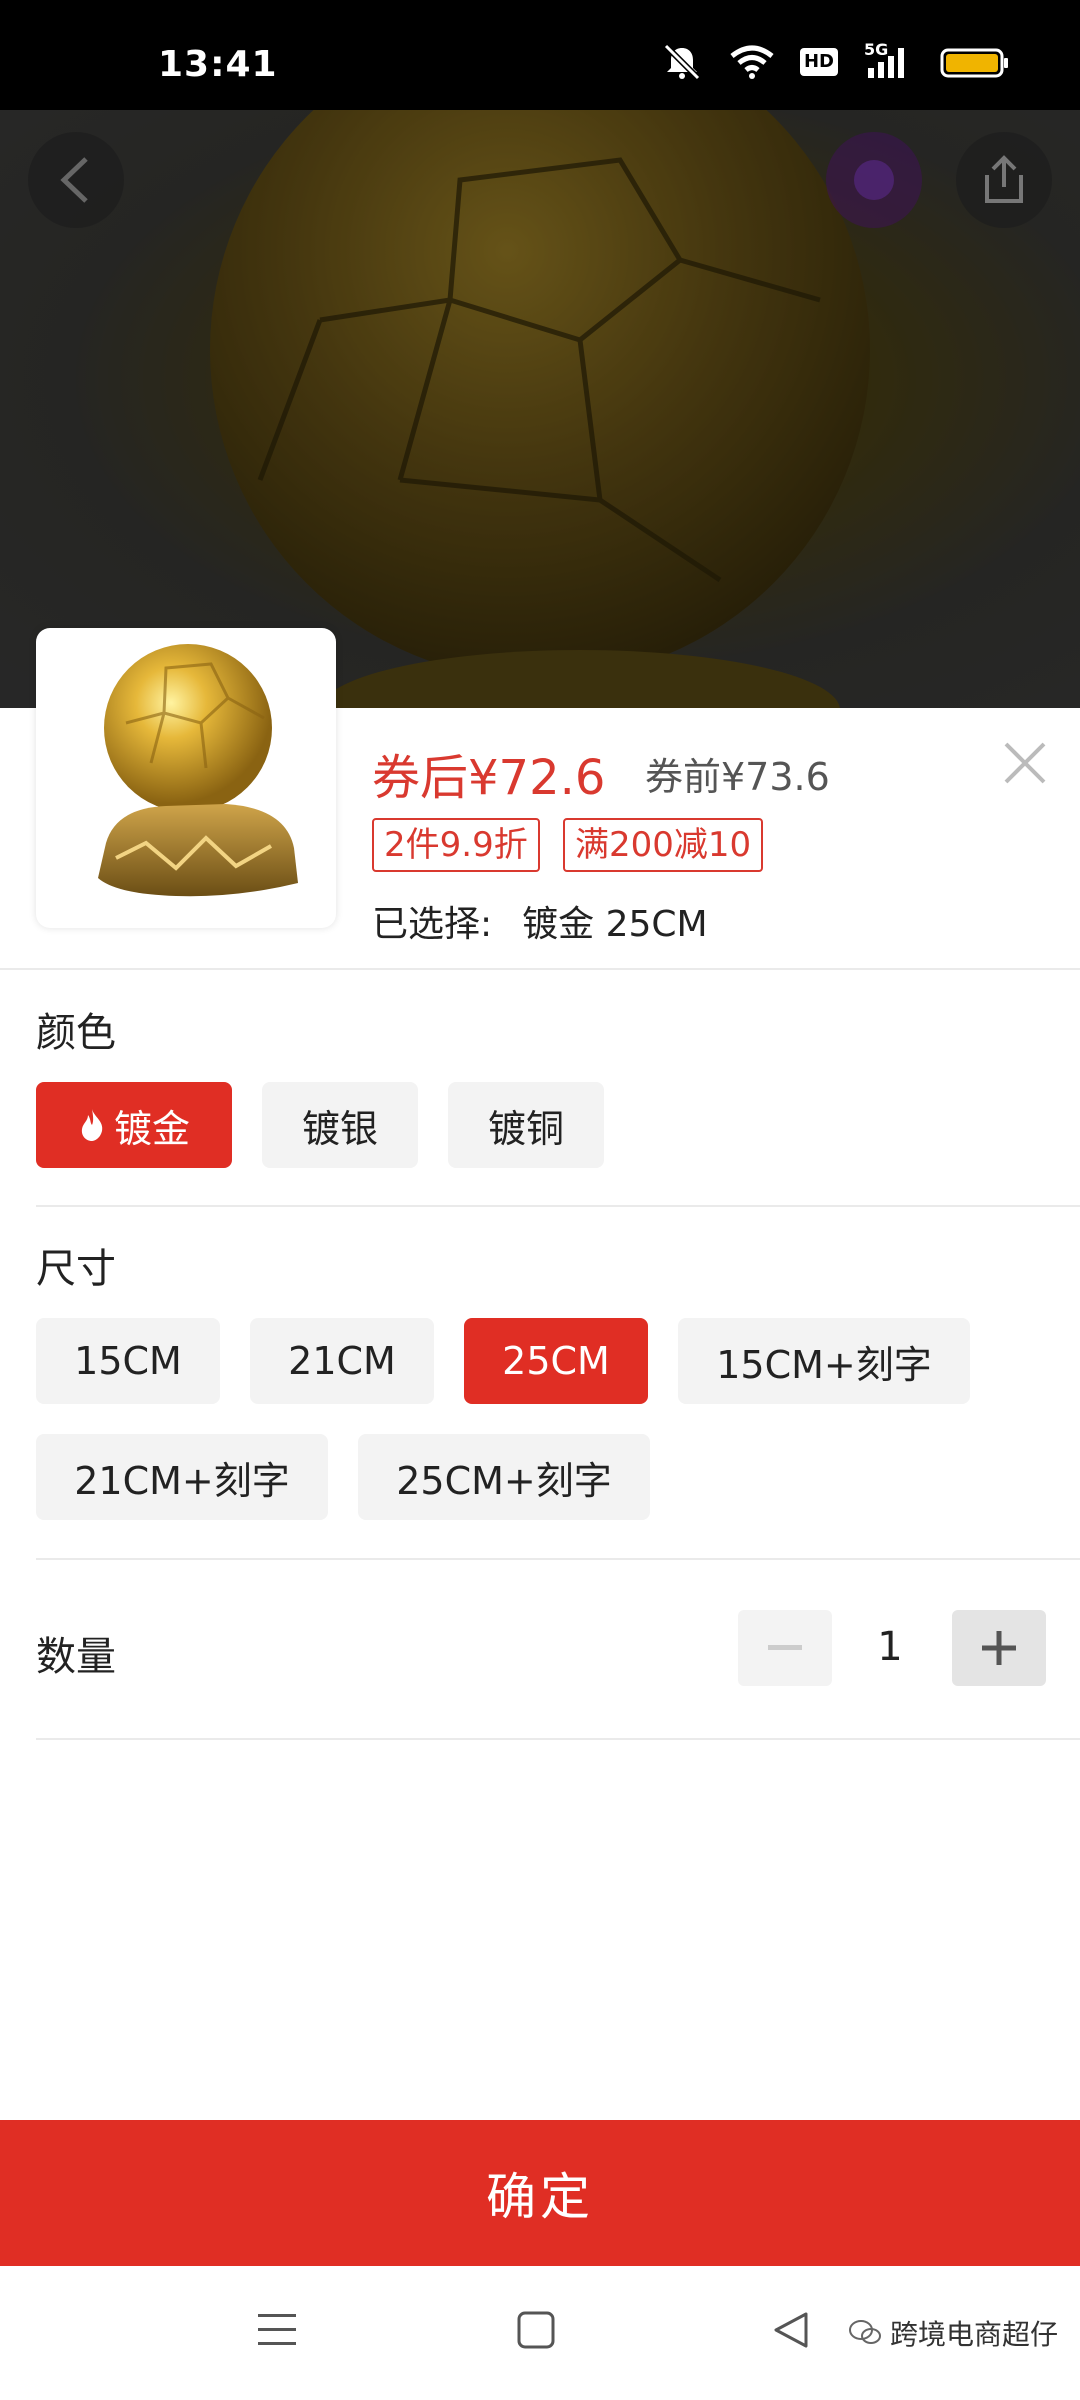 The image size is (1080, 2400). I want to click on close-button, so click(1025, 763).